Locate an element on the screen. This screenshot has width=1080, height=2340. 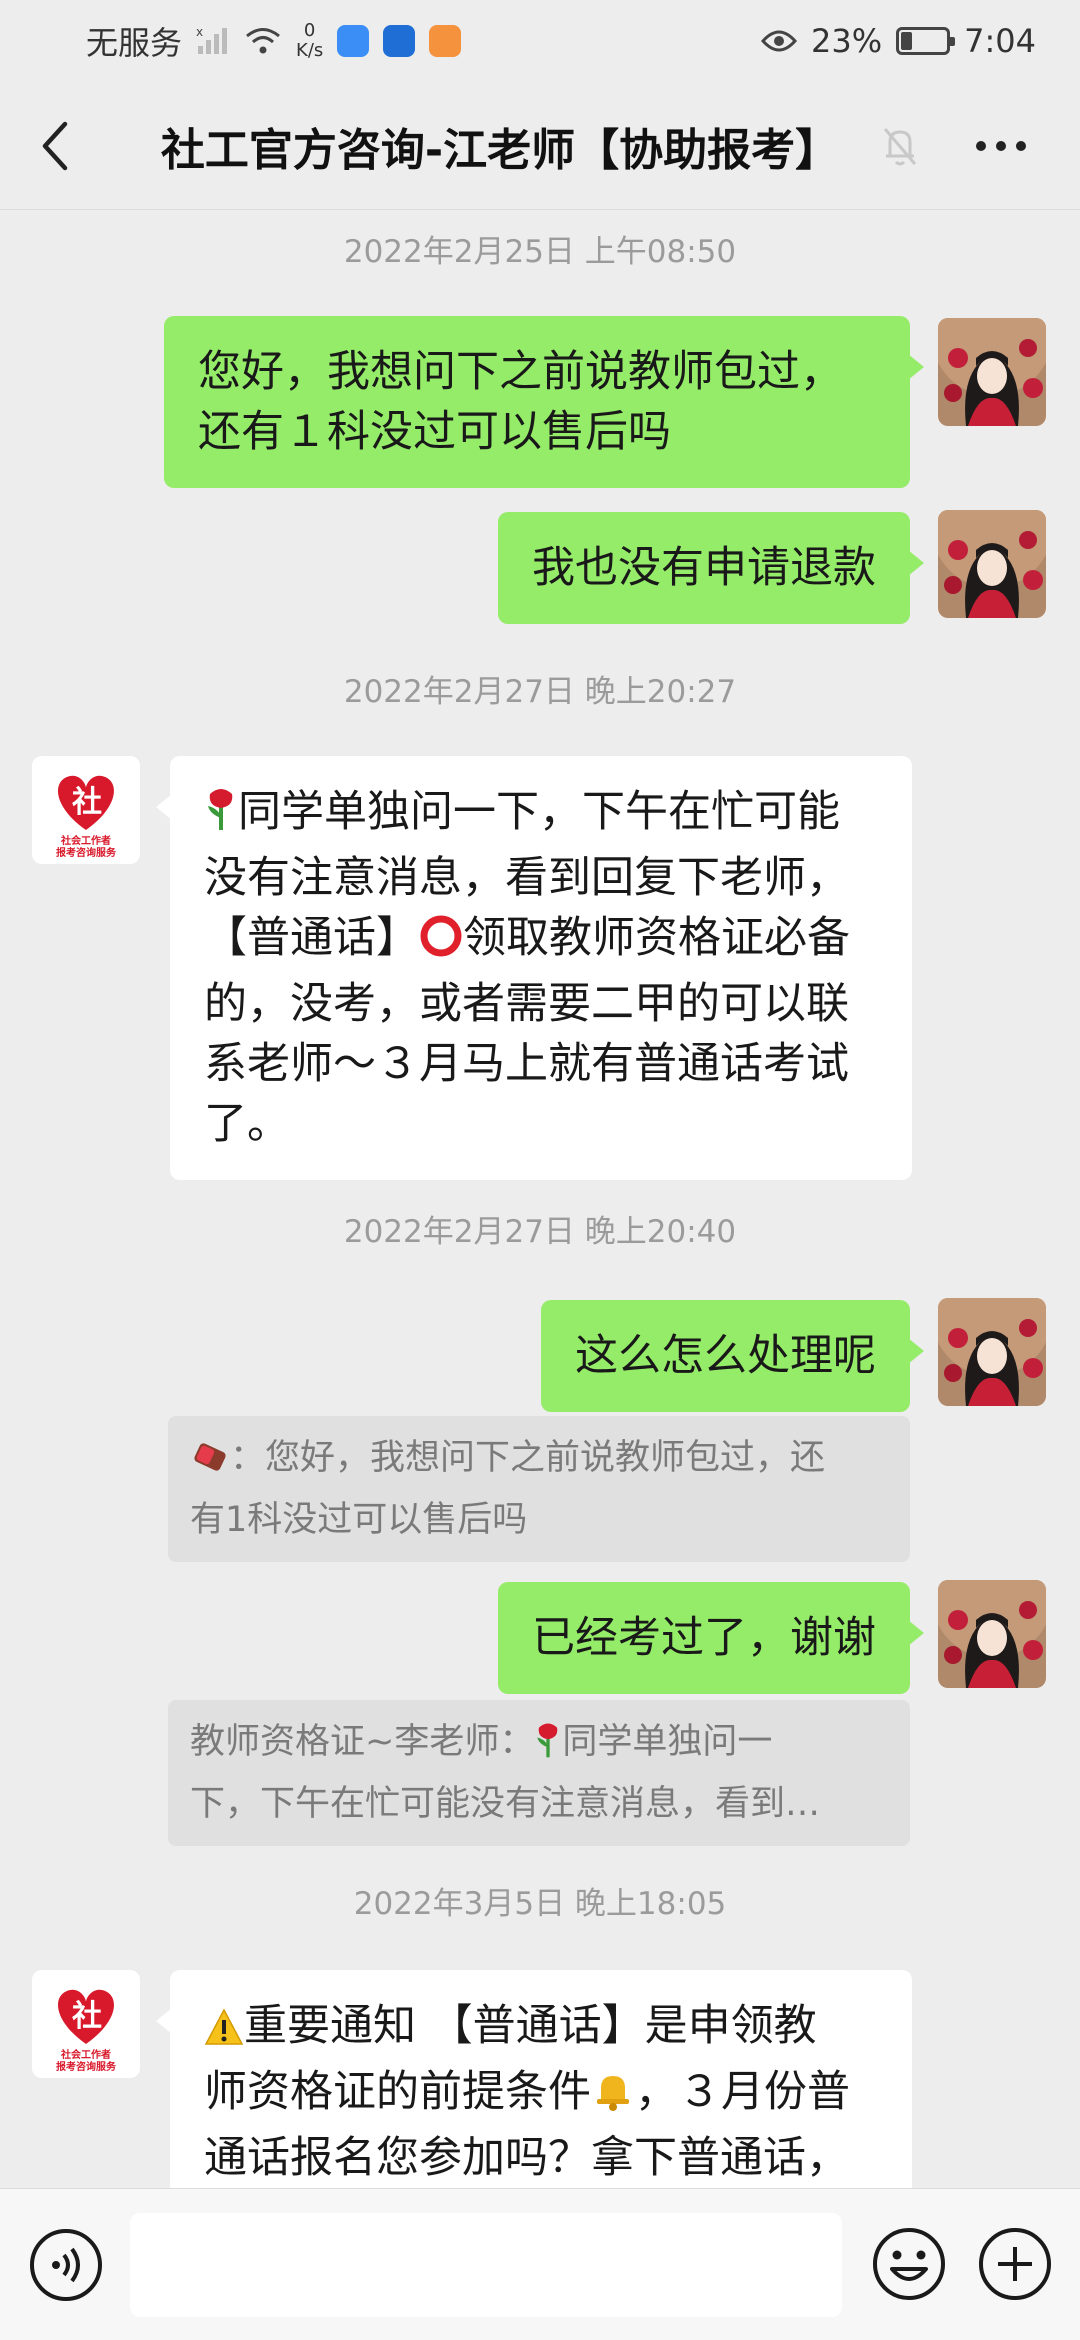
more-functions-button is located at coordinates (1015, 2266).